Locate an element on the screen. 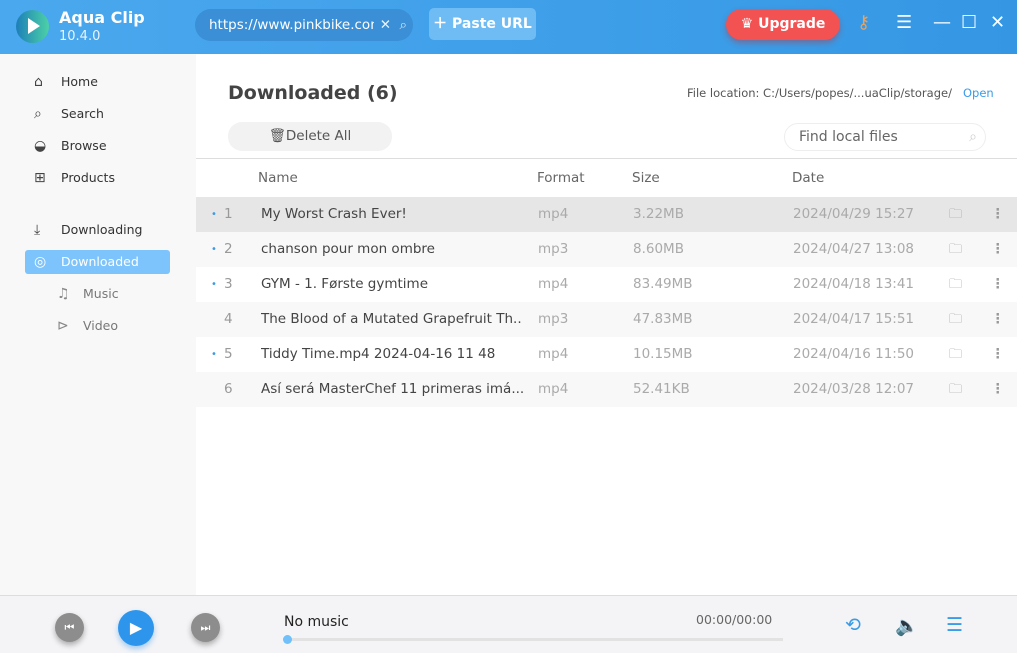 This screenshot has width=1017, height=653. sidebar-item-downloading: ⤓ Downloading is located at coordinates (97, 230).